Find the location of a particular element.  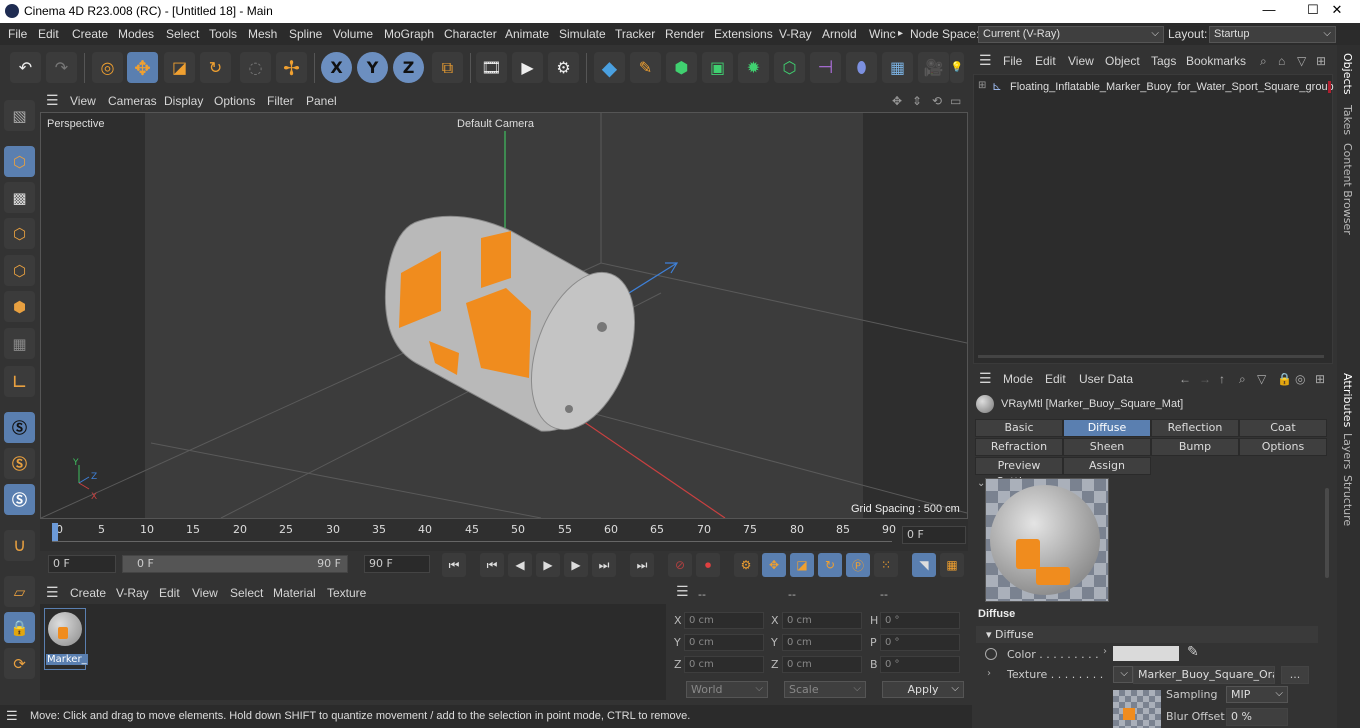

key-parameter-icon: Ⓟ is located at coordinates (858, 565).